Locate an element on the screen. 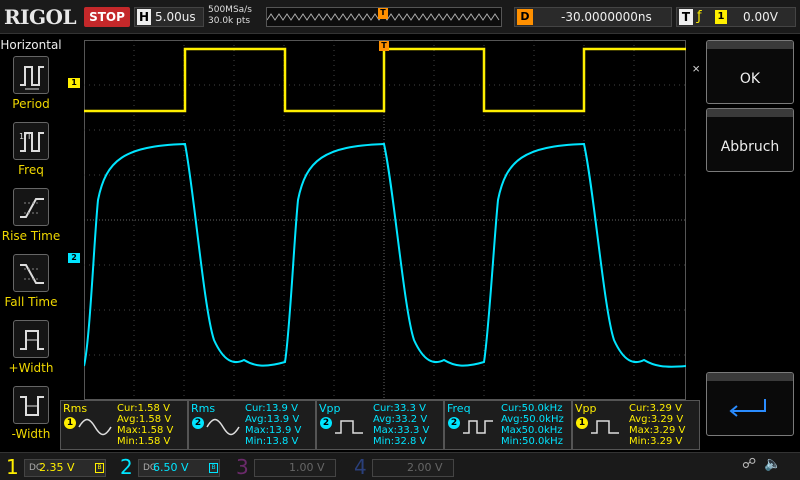 This screenshot has height=480, width=800. channel-scale-box: DC 2.35 V B is located at coordinates (65, 468).